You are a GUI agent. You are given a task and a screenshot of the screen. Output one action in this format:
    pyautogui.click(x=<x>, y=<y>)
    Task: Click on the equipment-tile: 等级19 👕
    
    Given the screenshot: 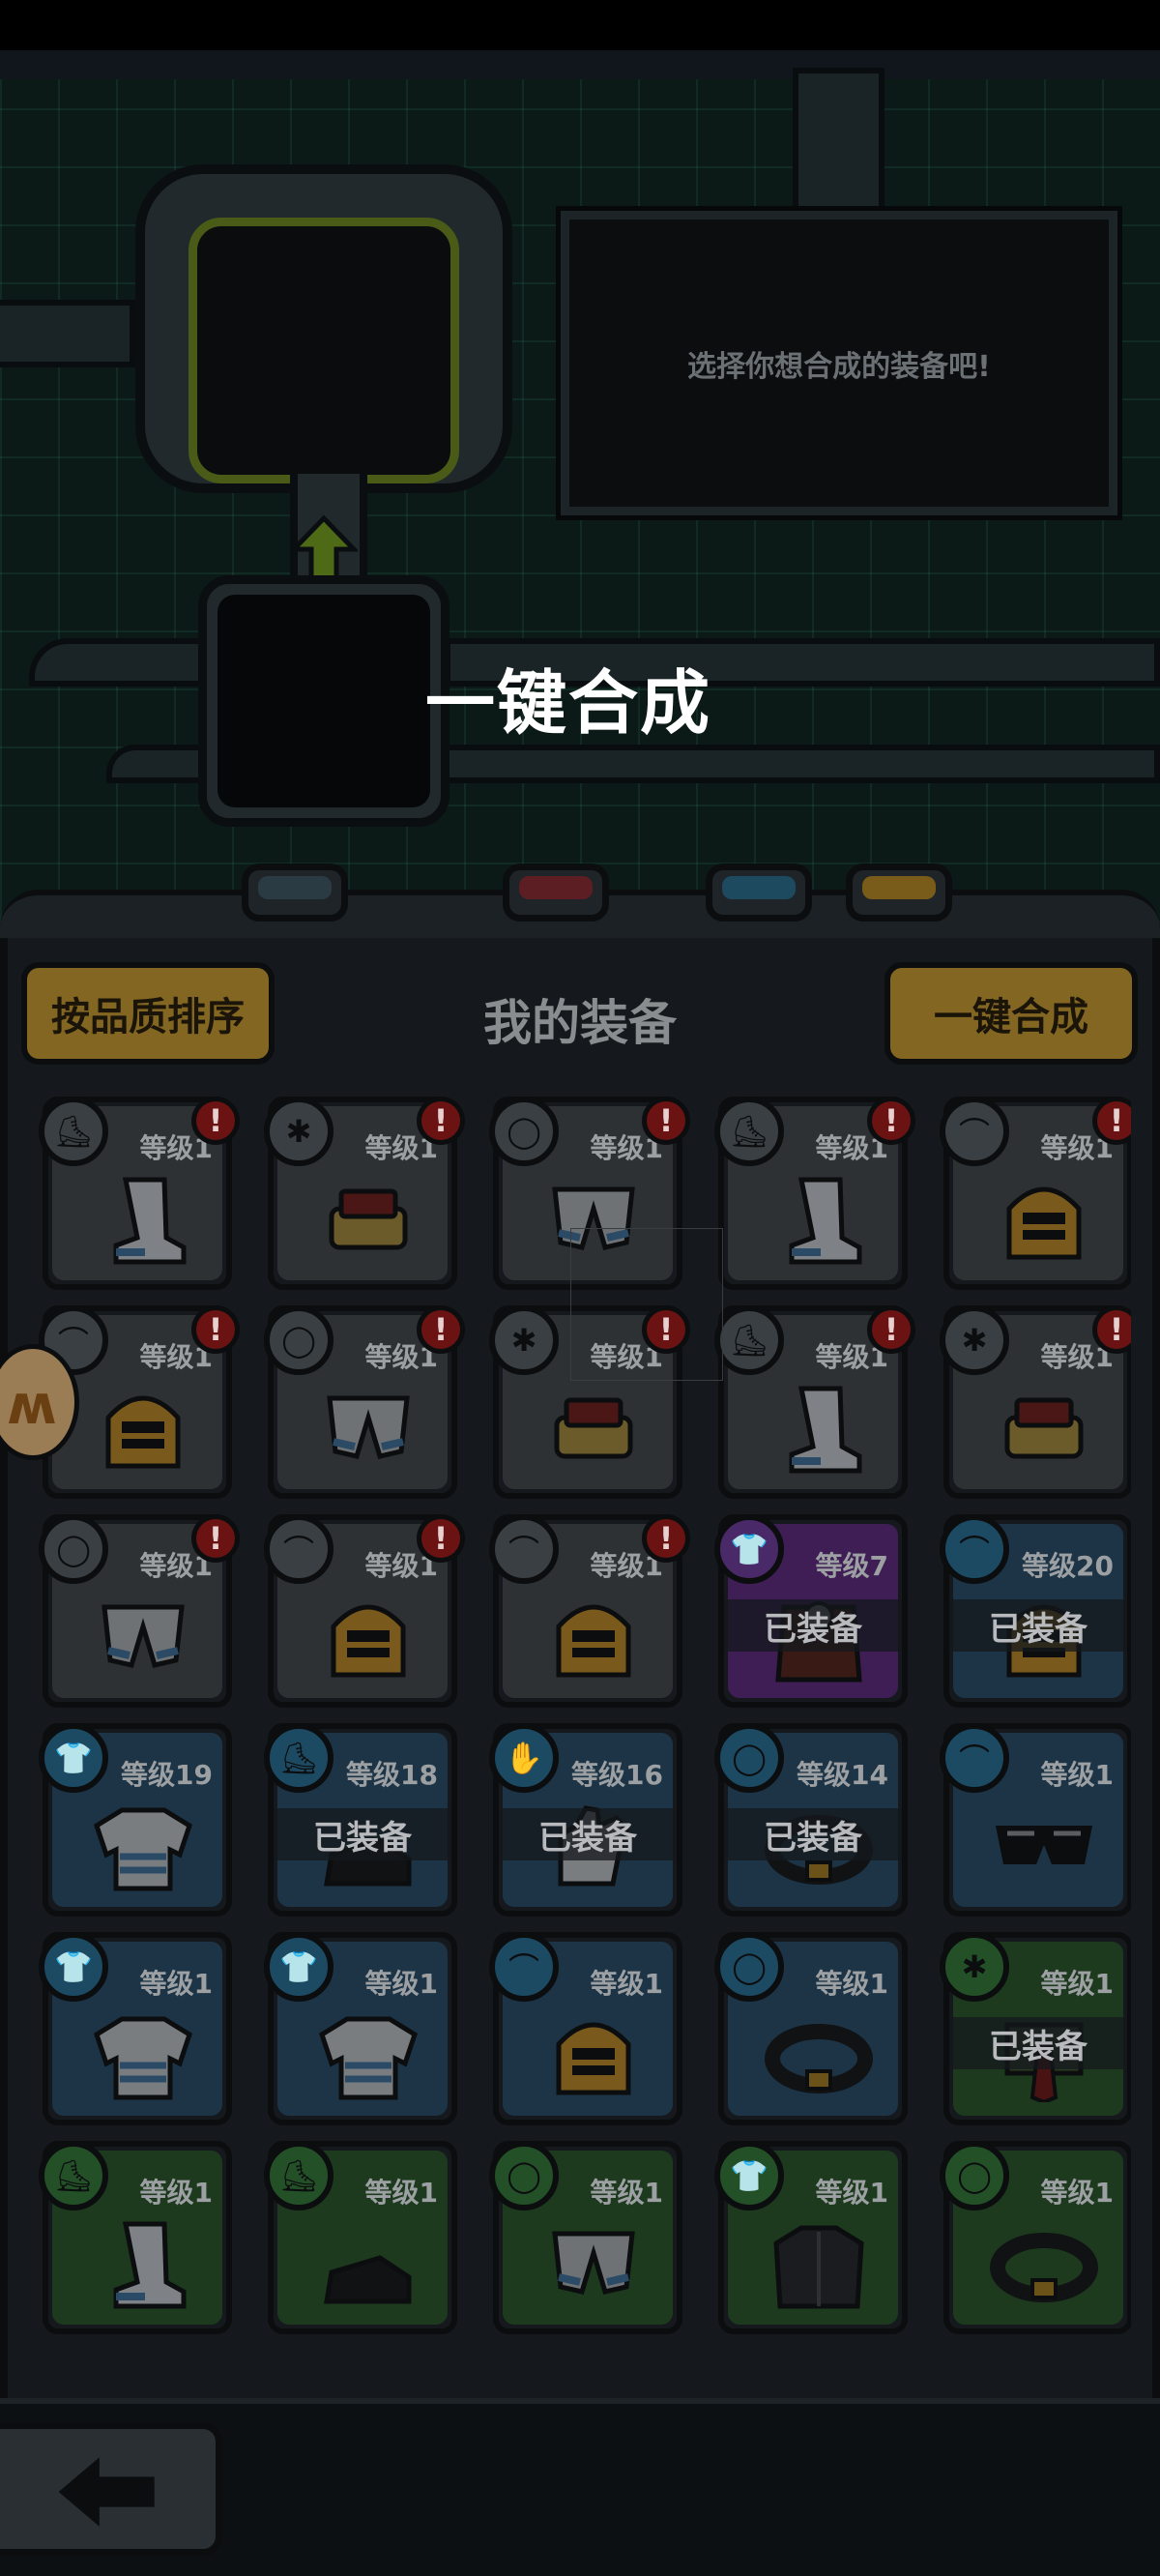 What is the action you would take?
    pyautogui.click(x=135, y=1820)
    